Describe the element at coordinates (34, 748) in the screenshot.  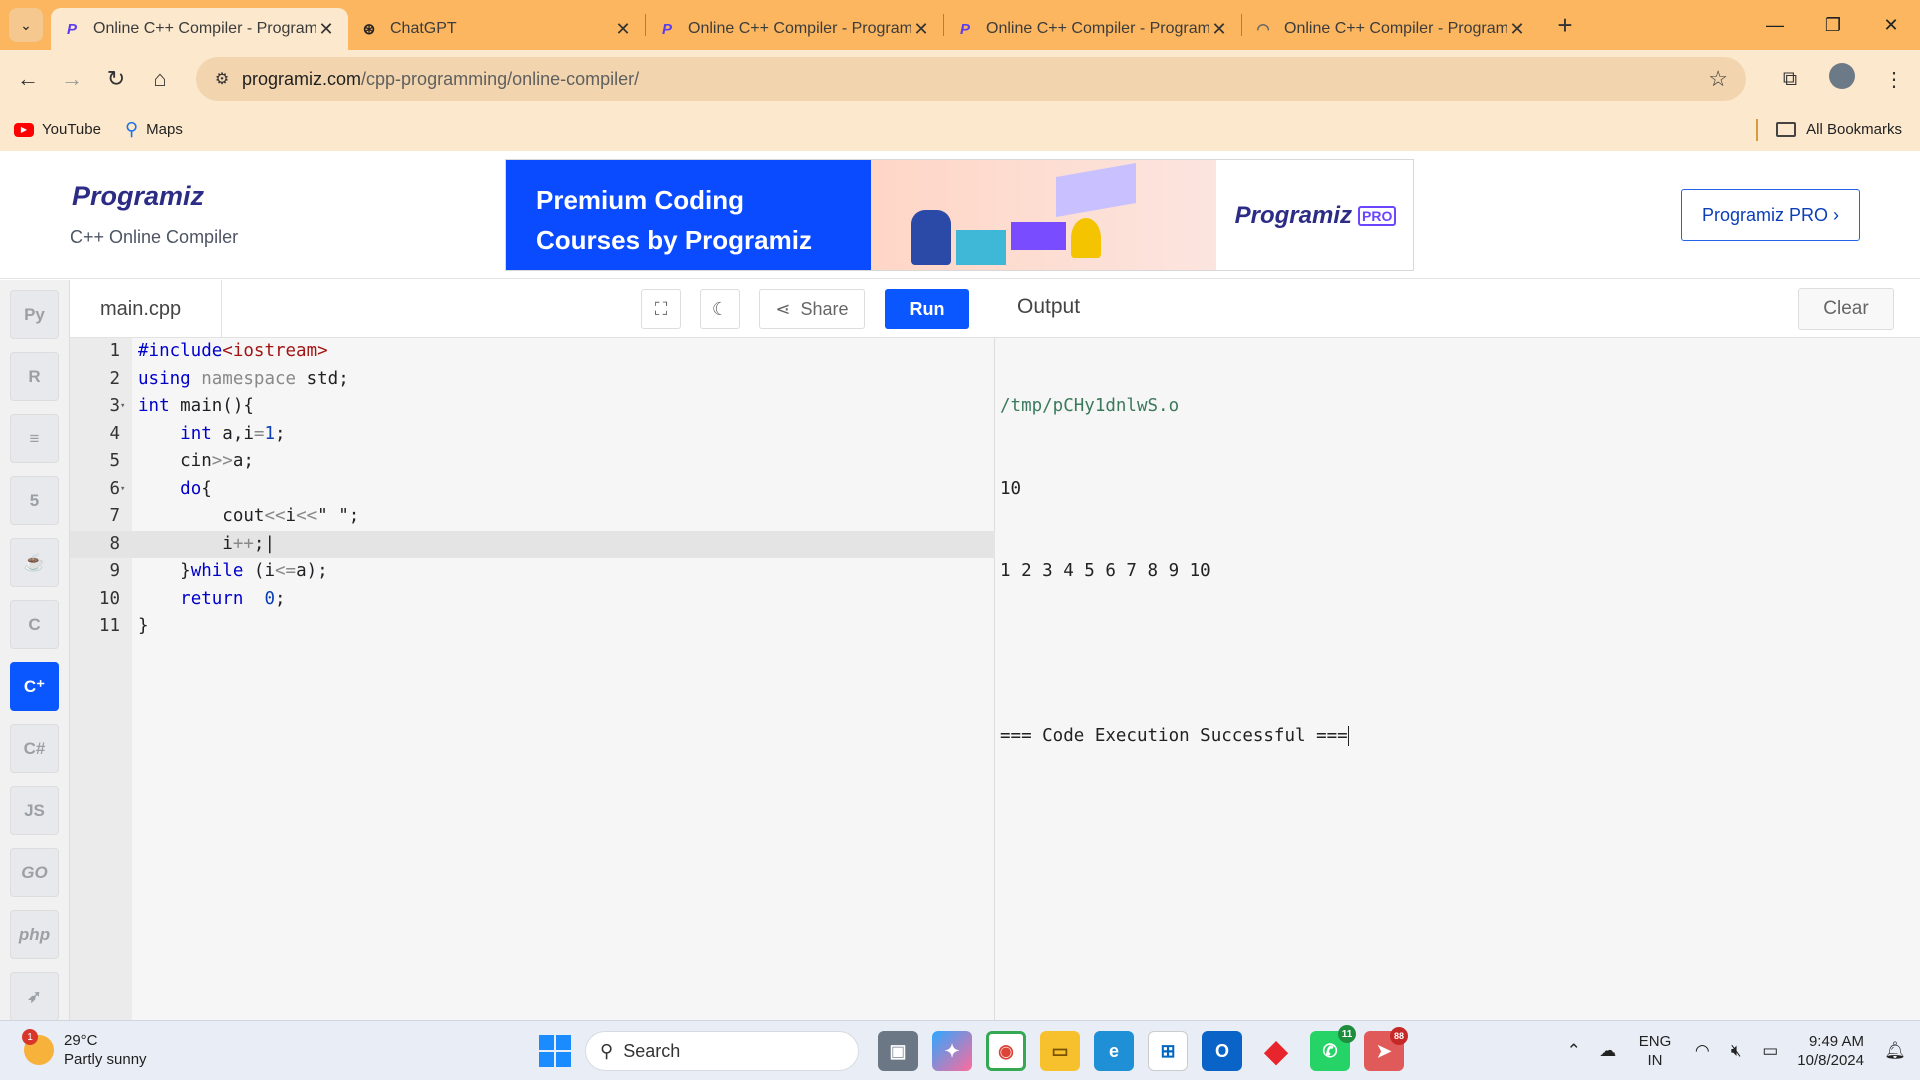
I see `csharp-icon: C#` at that location.